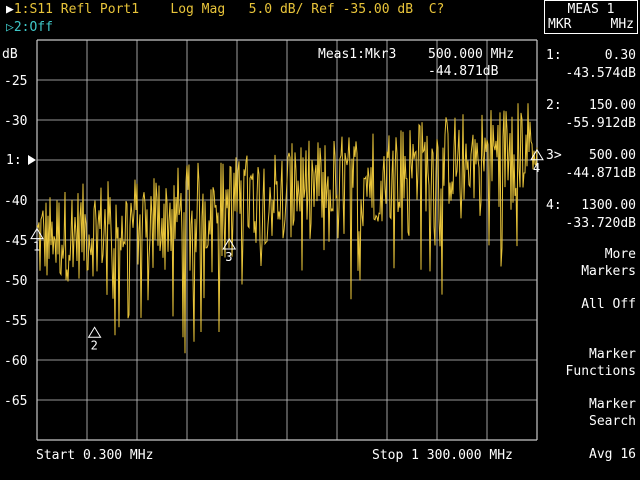  What do you see at coordinates (612, 105) in the screenshot?
I see `marker-2-freq: 150.00` at bounding box center [612, 105].